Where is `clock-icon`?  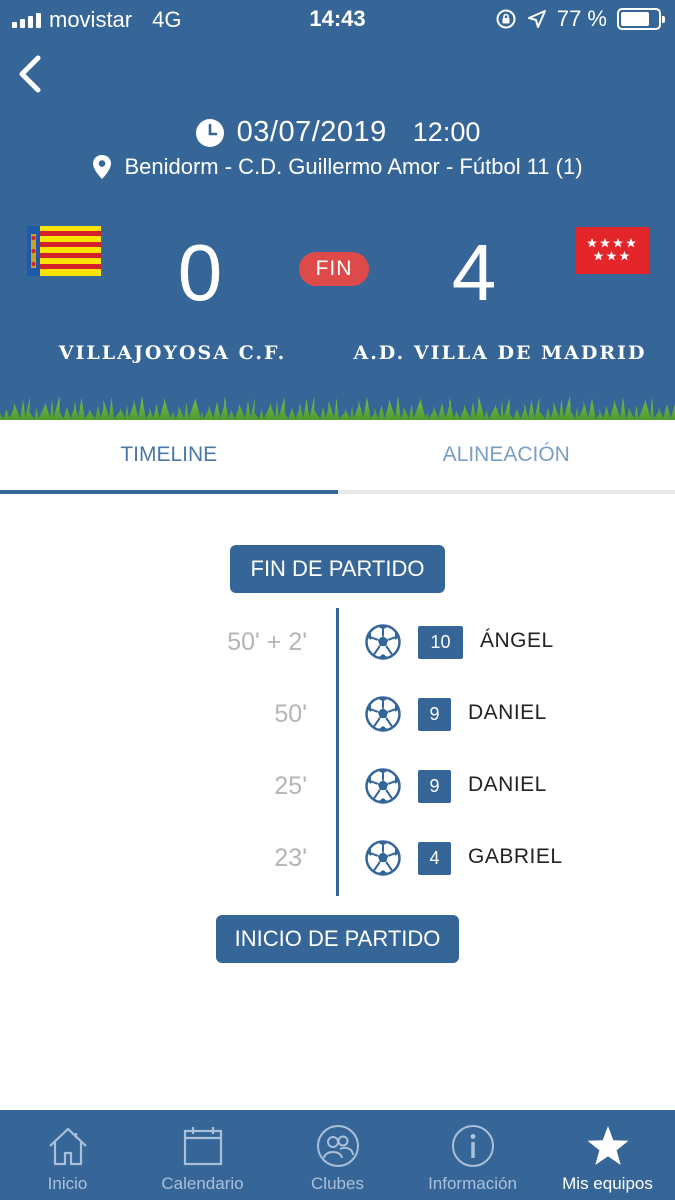 clock-icon is located at coordinates (209, 132).